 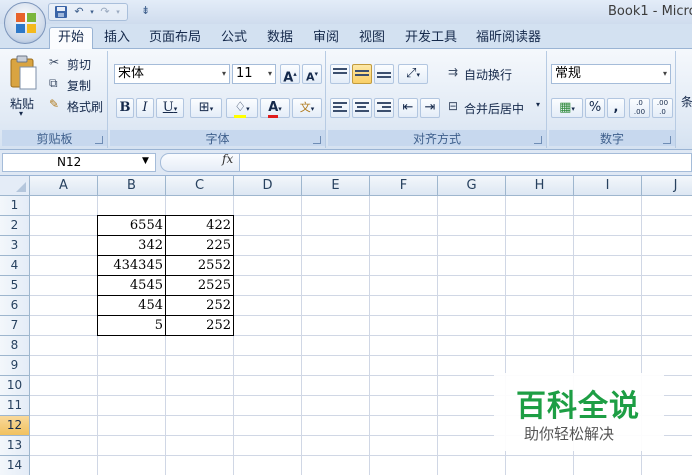 What do you see at coordinates (268, 186) in the screenshot?
I see `column-header-d: D` at bounding box center [268, 186].